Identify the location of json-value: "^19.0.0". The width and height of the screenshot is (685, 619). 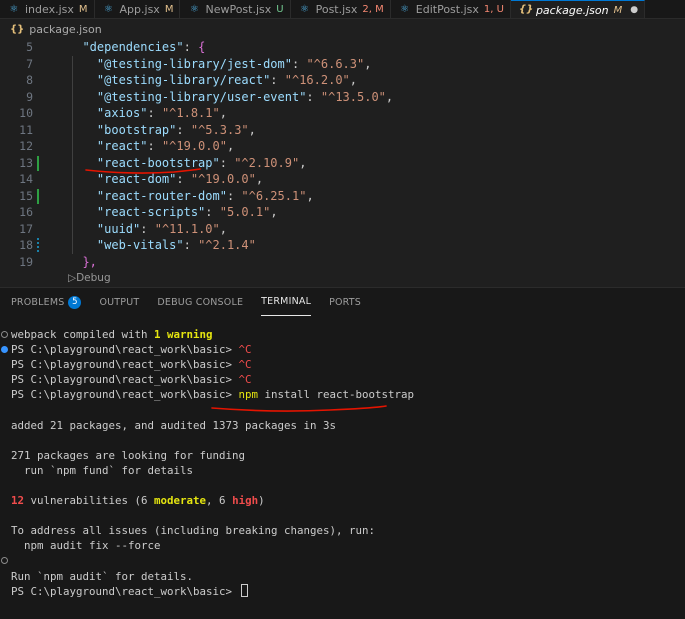
(223, 179).